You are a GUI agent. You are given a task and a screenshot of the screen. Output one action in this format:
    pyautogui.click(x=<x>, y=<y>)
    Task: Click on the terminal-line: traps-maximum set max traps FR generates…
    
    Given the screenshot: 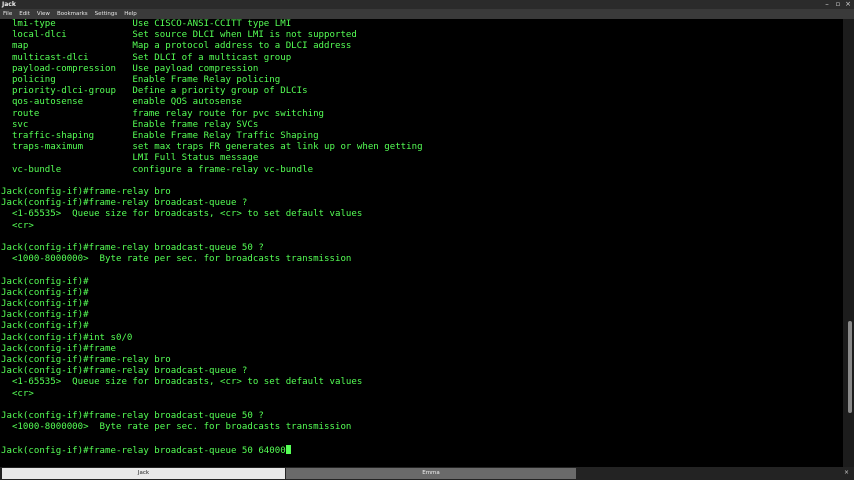 What is the action you would take?
    pyautogui.click(x=212, y=147)
    